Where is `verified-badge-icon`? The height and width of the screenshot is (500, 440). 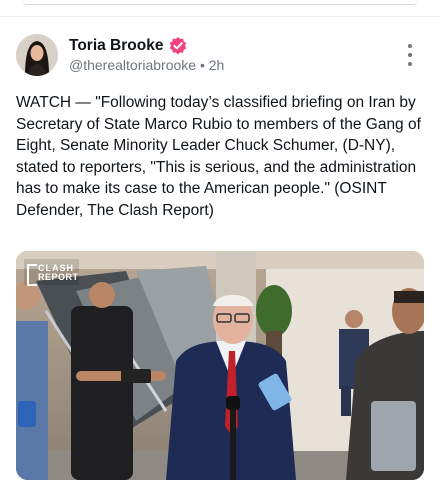 verified-badge-icon is located at coordinates (178, 46).